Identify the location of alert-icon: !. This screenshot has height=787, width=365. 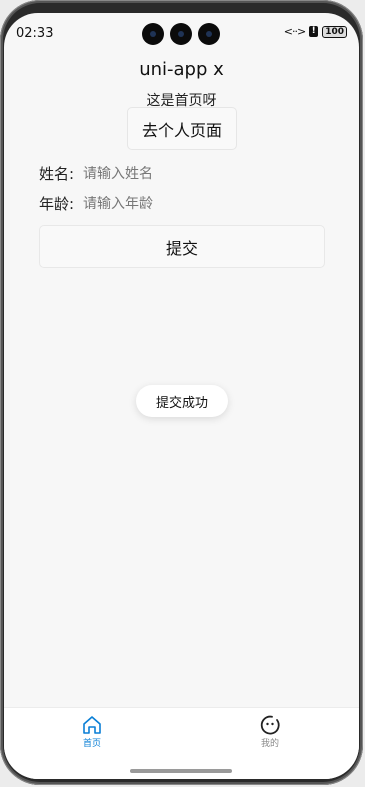
(314, 31).